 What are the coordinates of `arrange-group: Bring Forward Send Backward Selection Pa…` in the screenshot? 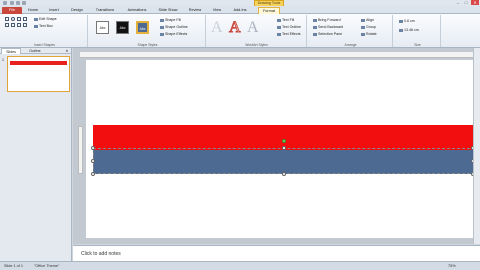 It's located at (351, 31).